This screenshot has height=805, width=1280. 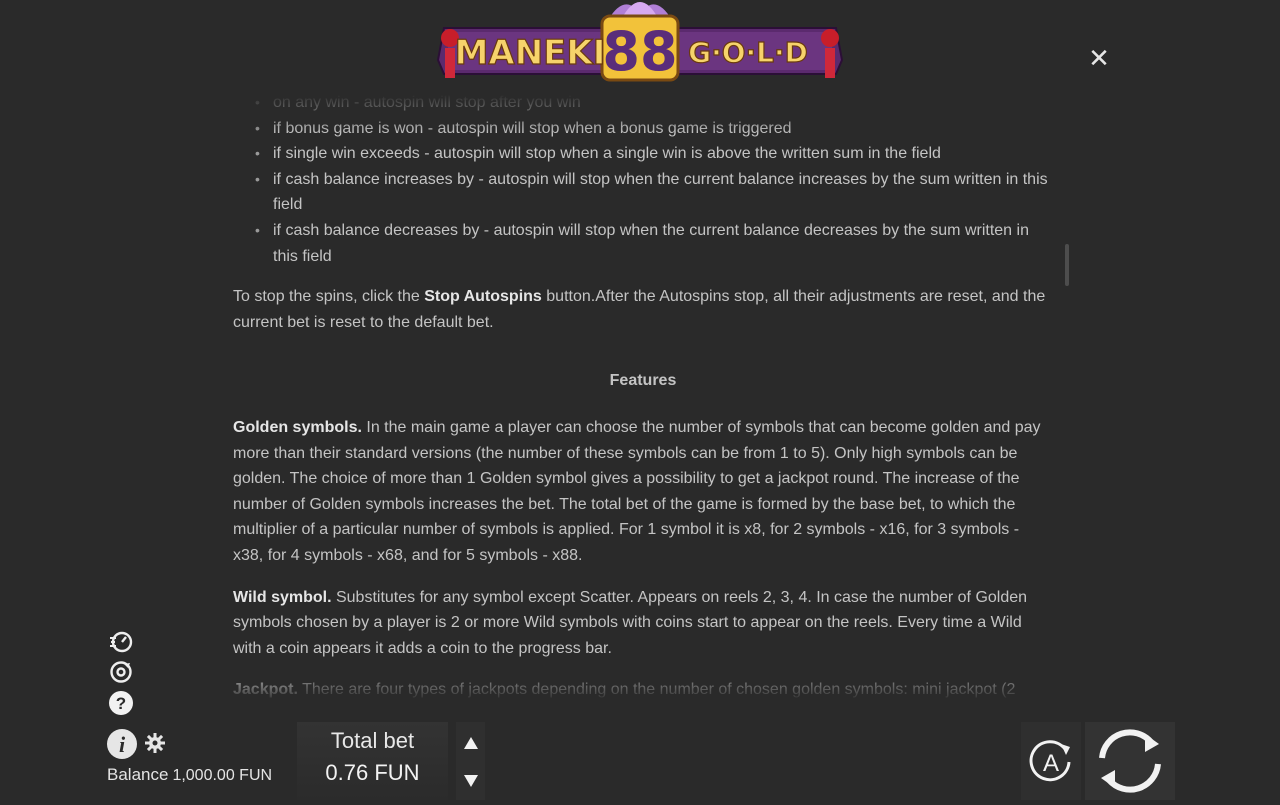 I want to click on spin-button, so click(x=1130, y=761).